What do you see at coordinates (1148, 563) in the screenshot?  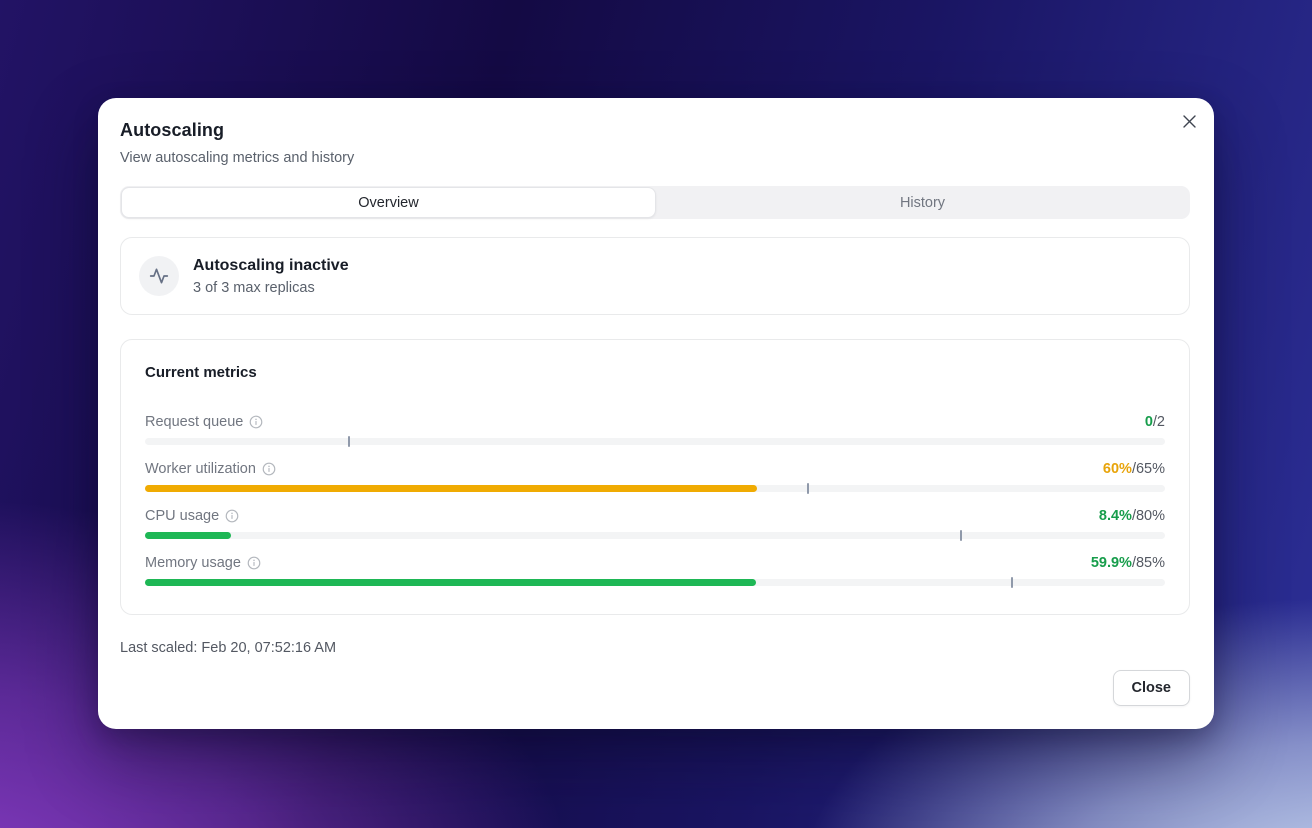 I see `metric-threshold-value: /85%` at bounding box center [1148, 563].